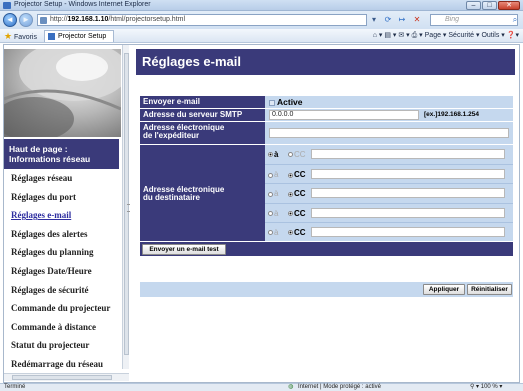  What do you see at coordinates (202, 133) in the screenshot?
I see `sender-label: Adresse électronique de l'expéditeur` at bounding box center [202, 133].